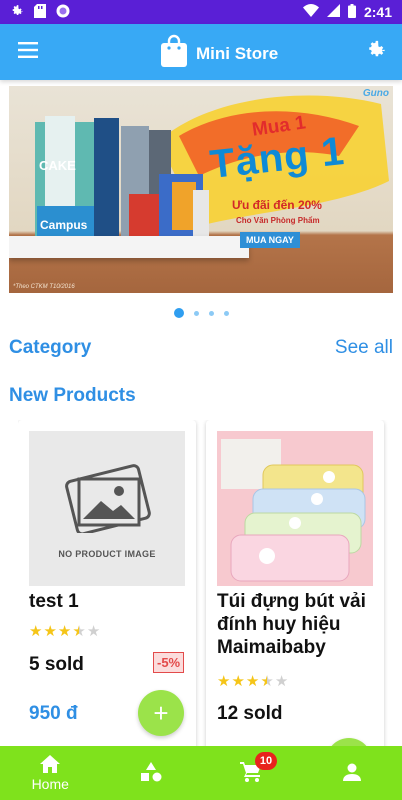  Describe the element at coordinates (54, 601) in the screenshot. I see `product-name: test 1` at that location.